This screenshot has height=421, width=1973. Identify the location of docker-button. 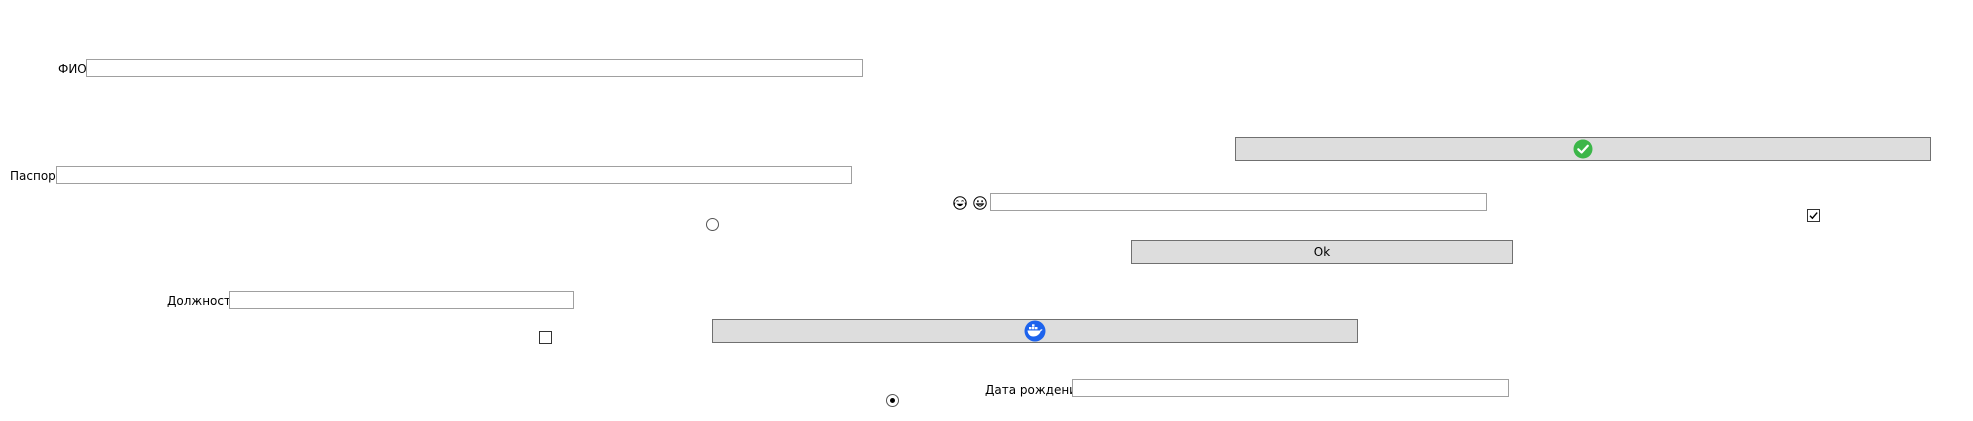
(1035, 331).